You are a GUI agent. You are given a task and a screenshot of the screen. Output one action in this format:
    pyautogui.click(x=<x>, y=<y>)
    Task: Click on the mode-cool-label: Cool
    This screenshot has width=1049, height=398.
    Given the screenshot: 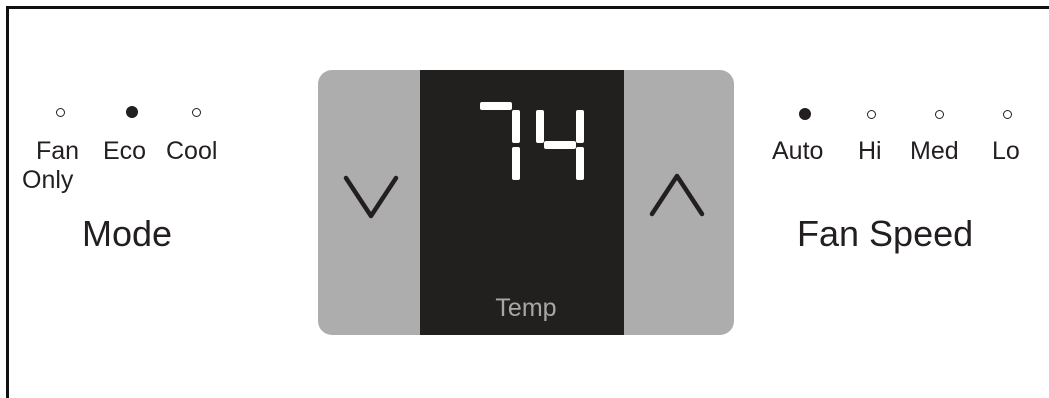 What is the action you would take?
    pyautogui.click(x=191, y=151)
    